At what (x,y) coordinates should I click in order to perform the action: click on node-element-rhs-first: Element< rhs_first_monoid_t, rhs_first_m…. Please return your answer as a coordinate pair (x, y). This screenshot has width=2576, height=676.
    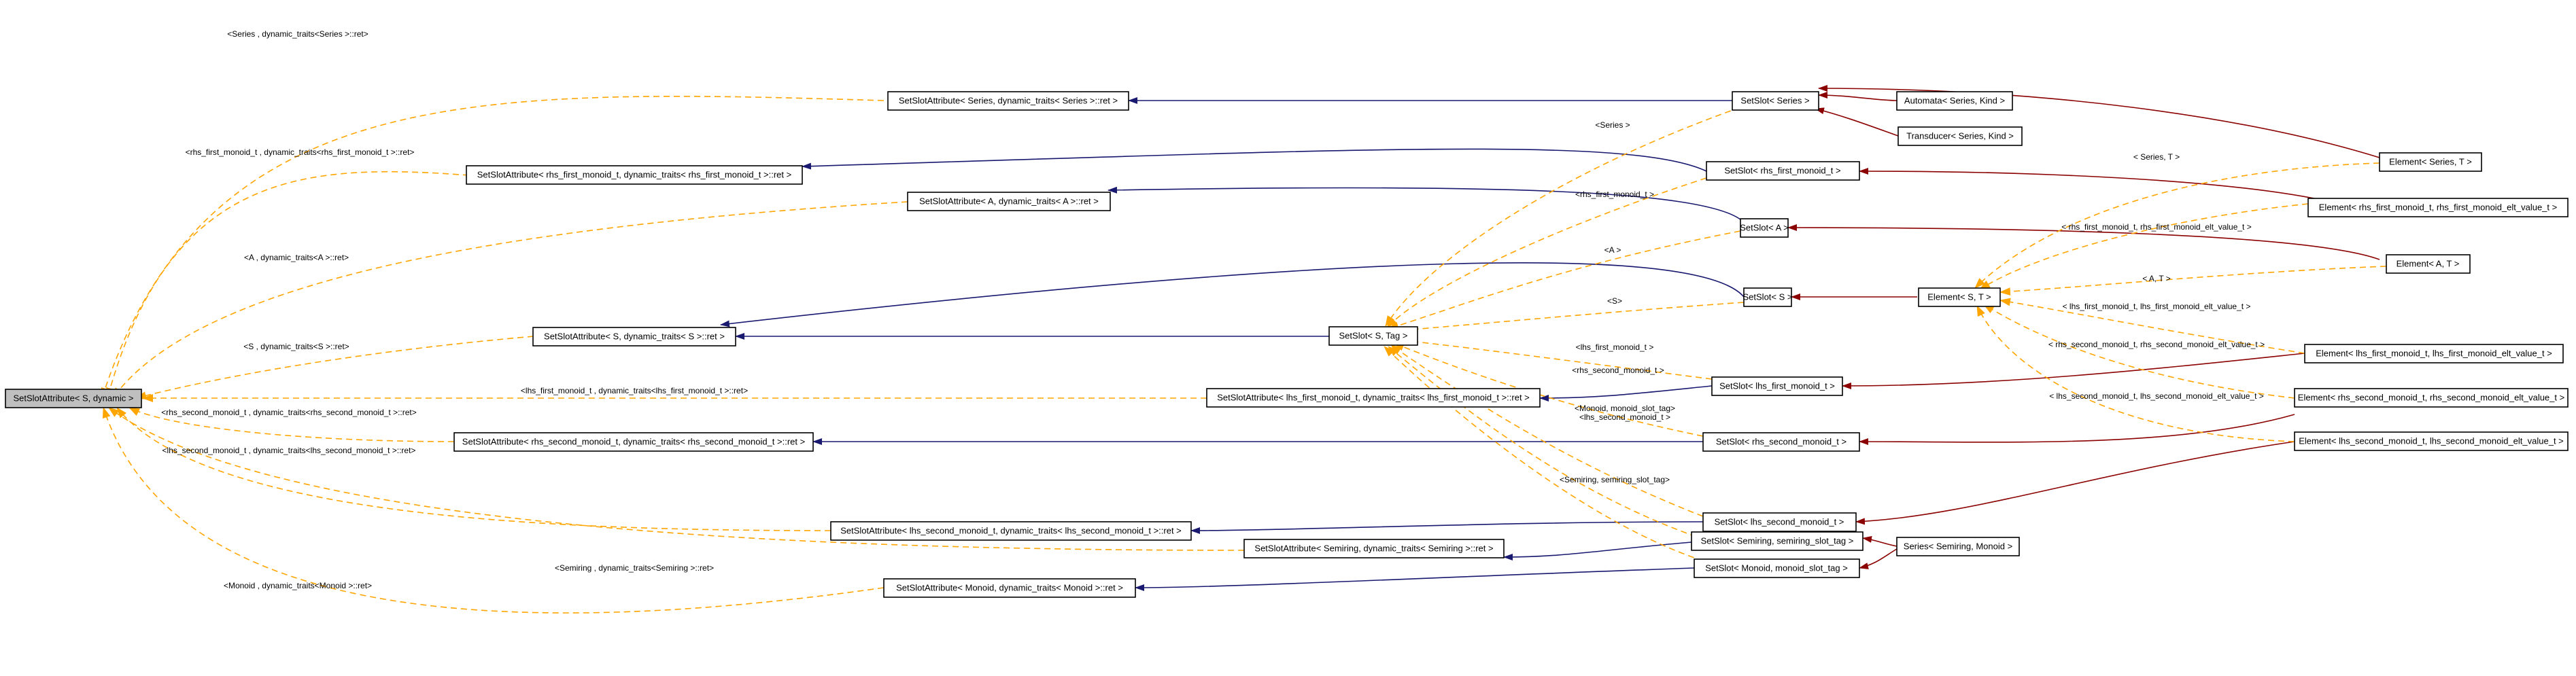
    Looking at the image, I should click on (2438, 207).